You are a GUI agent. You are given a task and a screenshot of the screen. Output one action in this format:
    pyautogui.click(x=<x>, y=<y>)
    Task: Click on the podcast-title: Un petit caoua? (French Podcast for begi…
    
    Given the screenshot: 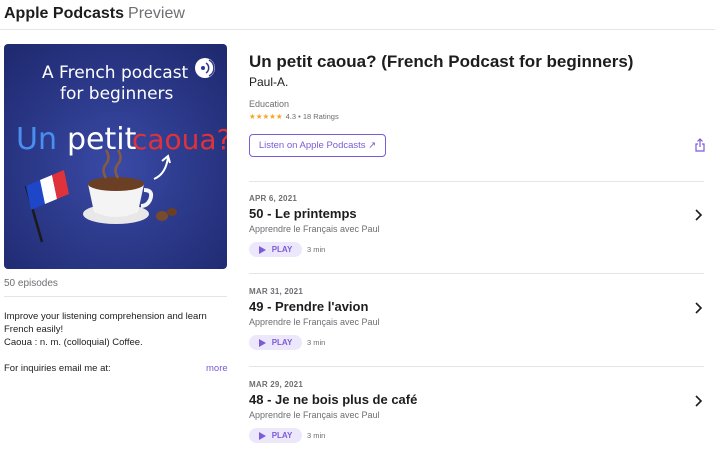 What is the action you would take?
    pyautogui.click(x=441, y=61)
    